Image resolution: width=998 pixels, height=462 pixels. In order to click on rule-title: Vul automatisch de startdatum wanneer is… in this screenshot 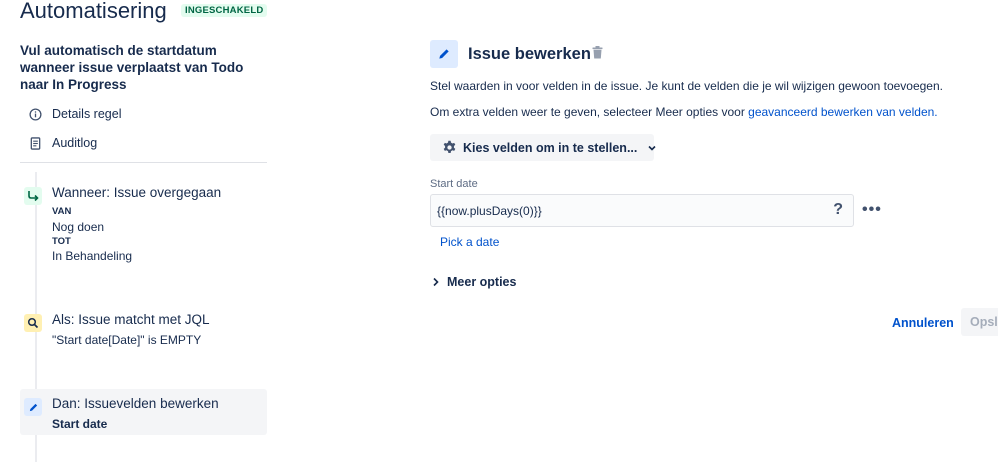, I will do `click(132, 67)`.